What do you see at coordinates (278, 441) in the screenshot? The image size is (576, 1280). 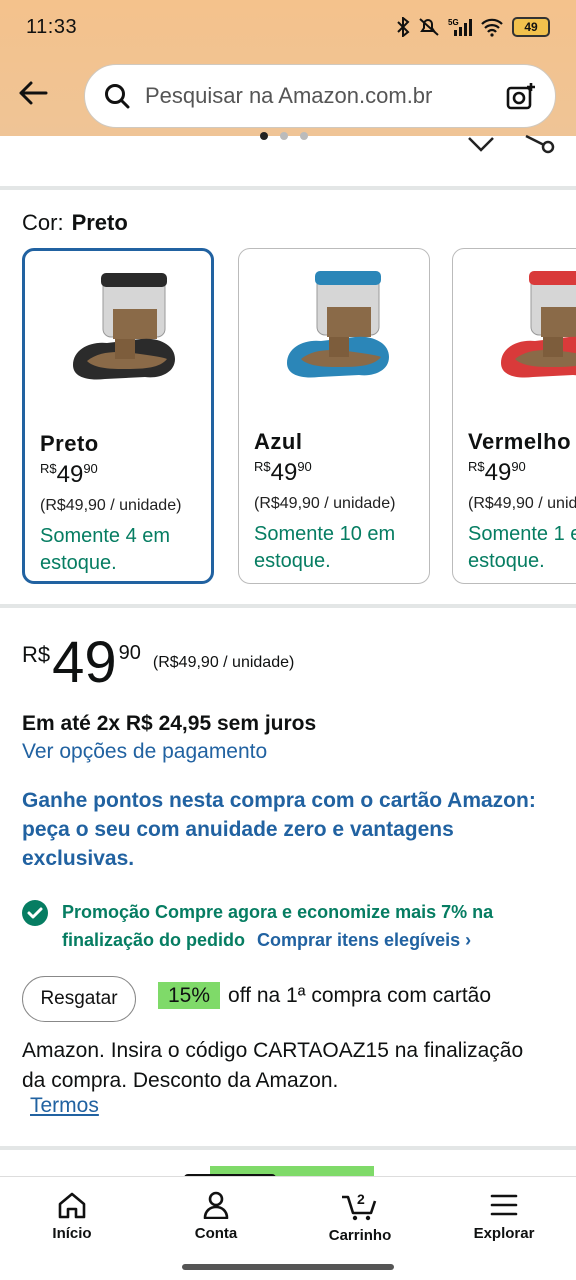 I see `variant-name: Azul` at bounding box center [278, 441].